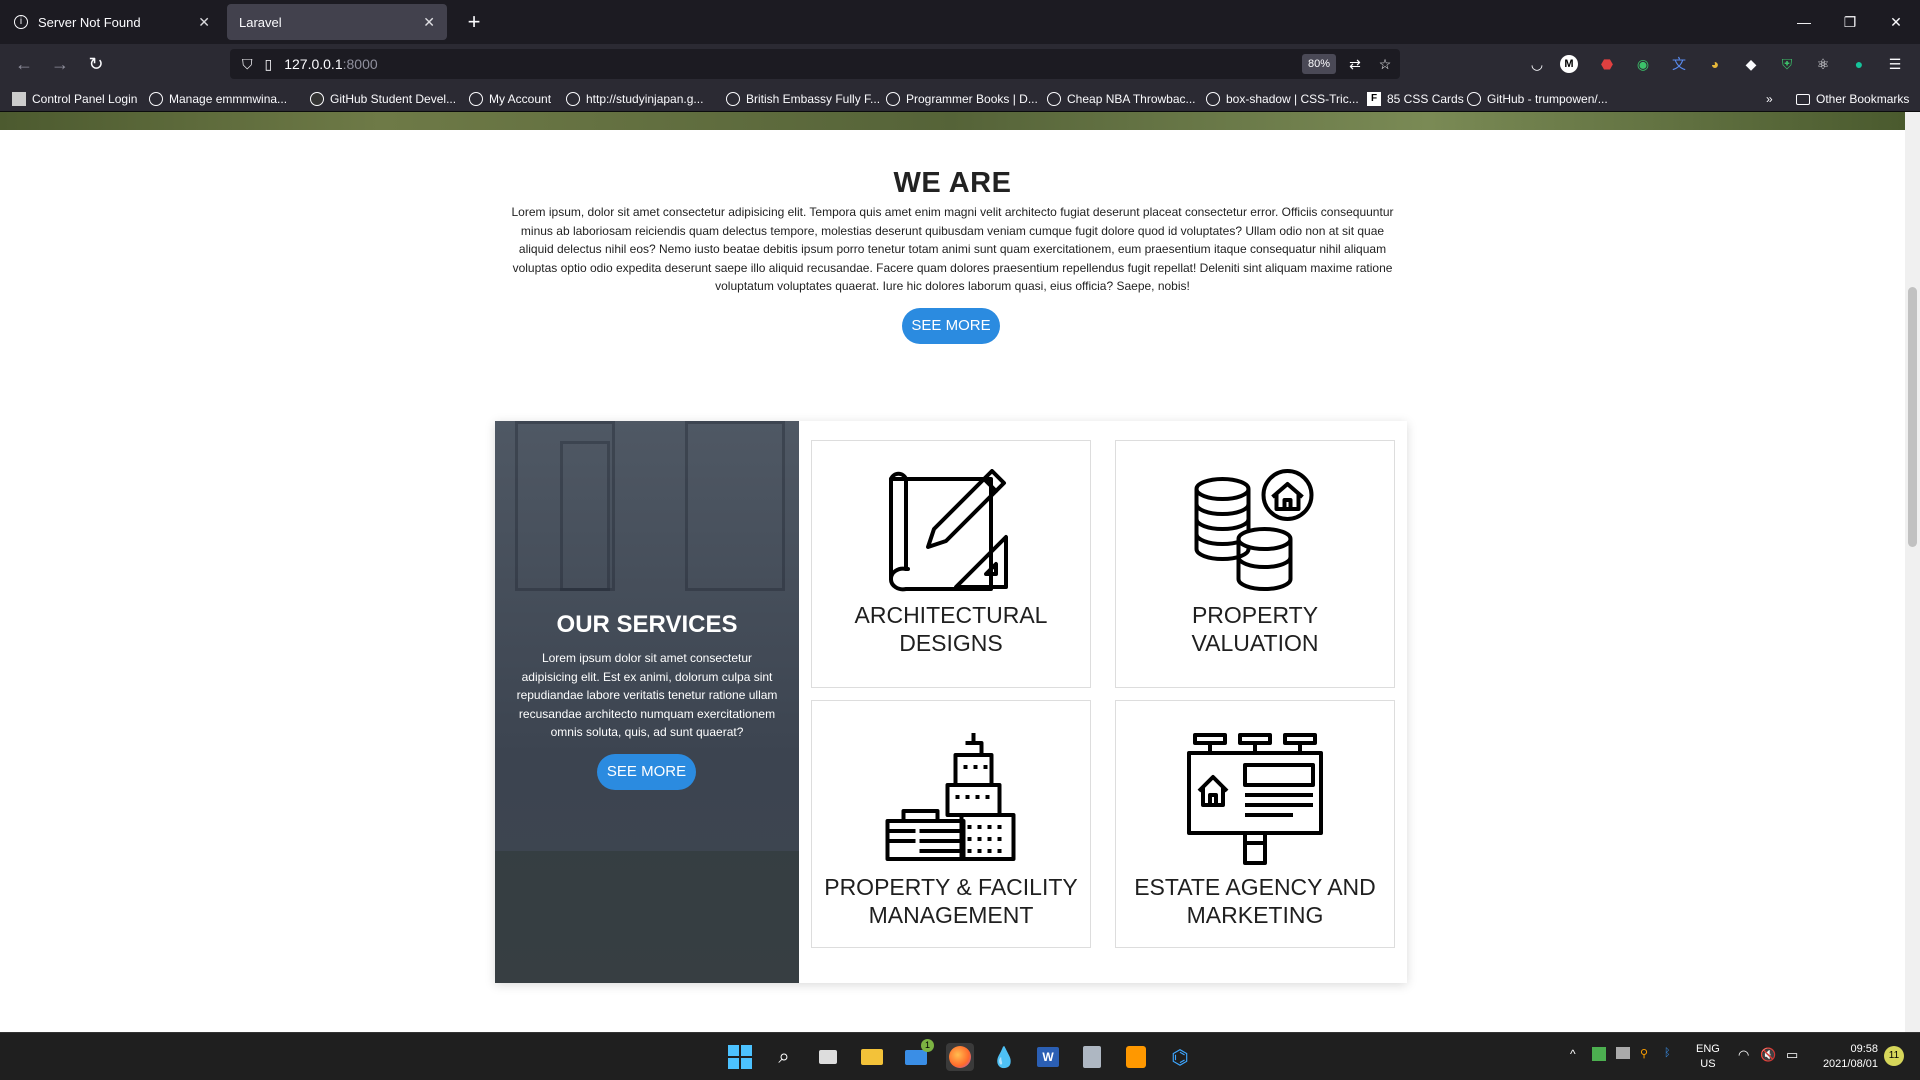  What do you see at coordinates (1743, 1055) in the screenshot?
I see `wifi-icon: ◠` at bounding box center [1743, 1055].